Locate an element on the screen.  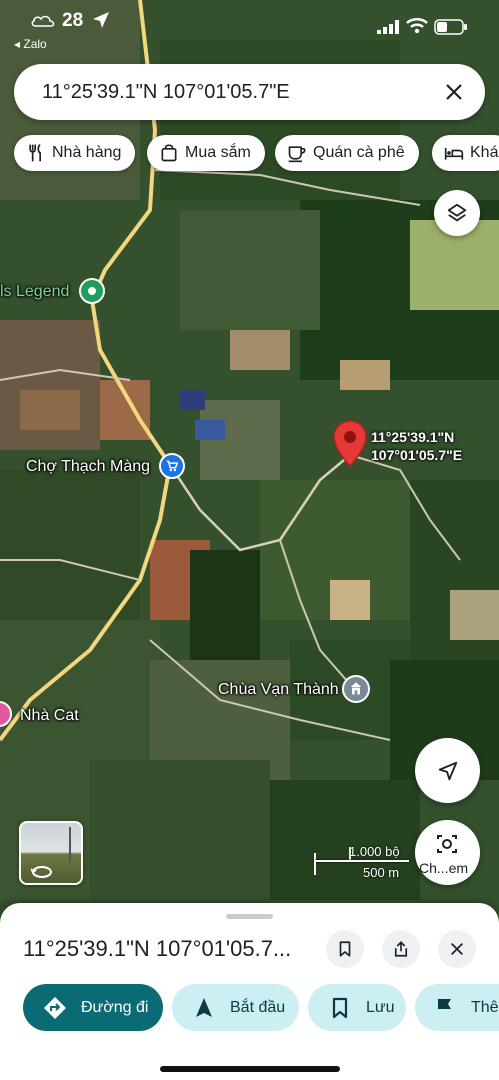
pin-latitude: 11°25'39.1"N is located at coordinates (413, 437).